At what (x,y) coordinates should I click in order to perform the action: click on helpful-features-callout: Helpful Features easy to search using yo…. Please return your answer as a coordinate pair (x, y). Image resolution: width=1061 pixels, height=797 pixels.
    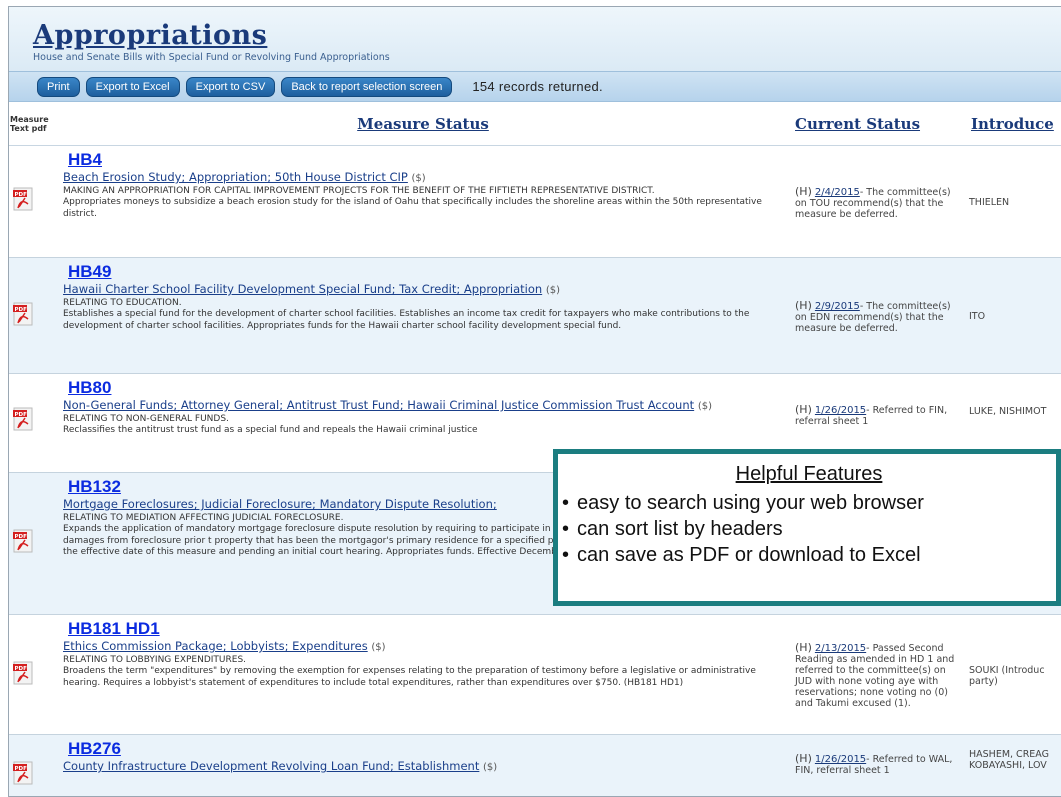
    Looking at the image, I should click on (807, 527).